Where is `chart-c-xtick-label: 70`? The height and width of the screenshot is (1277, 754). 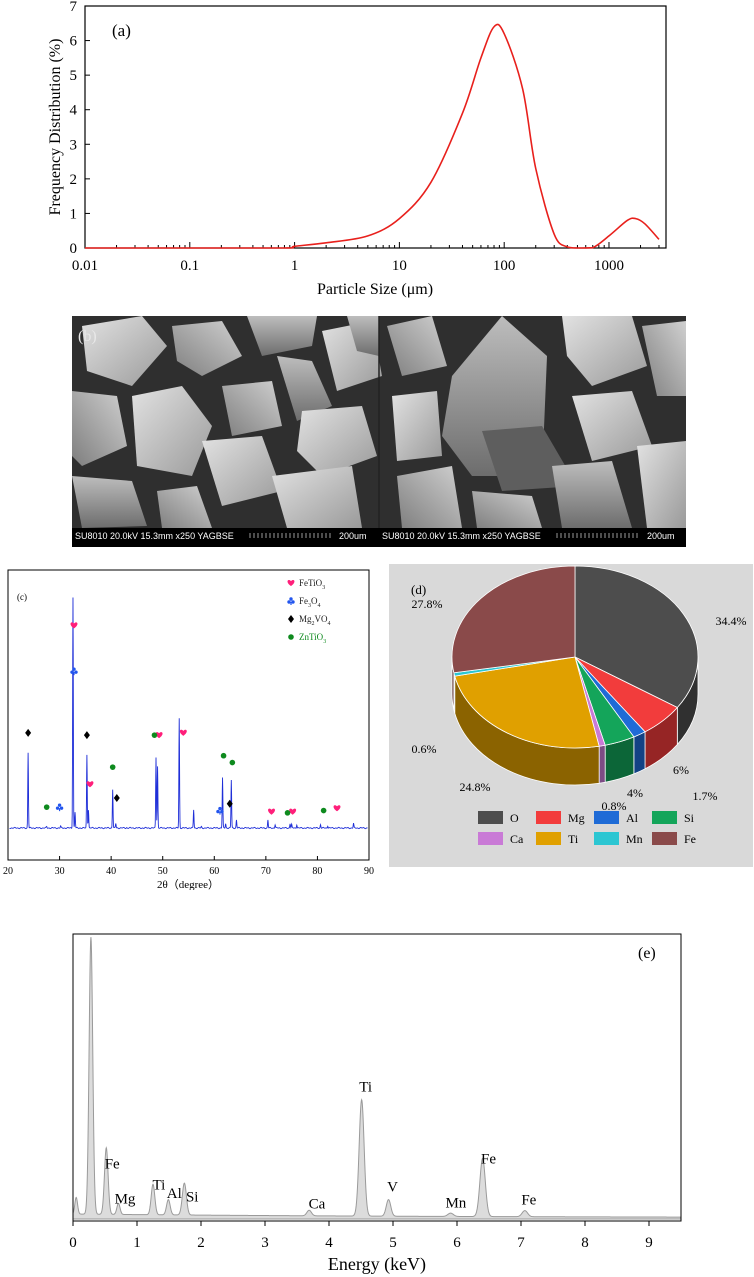
chart-c-xtick-label: 70 is located at coordinates (266, 871).